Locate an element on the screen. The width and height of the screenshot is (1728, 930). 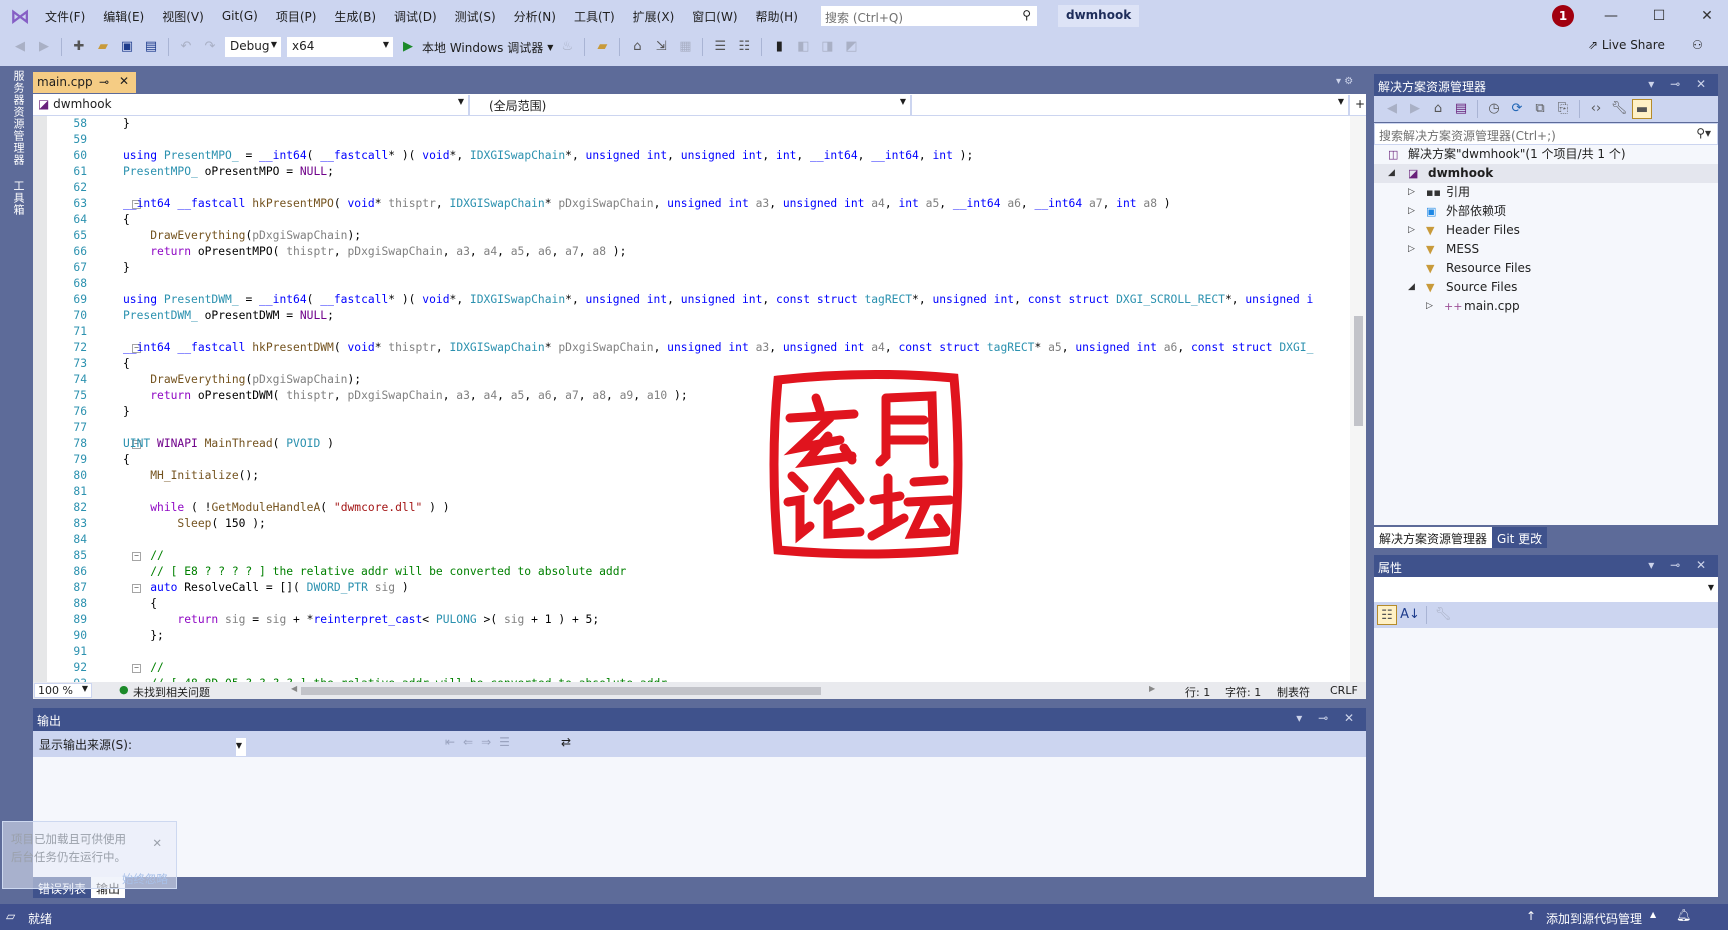
collapse-all-icon: ⧉ is located at coordinates (1540, 109).